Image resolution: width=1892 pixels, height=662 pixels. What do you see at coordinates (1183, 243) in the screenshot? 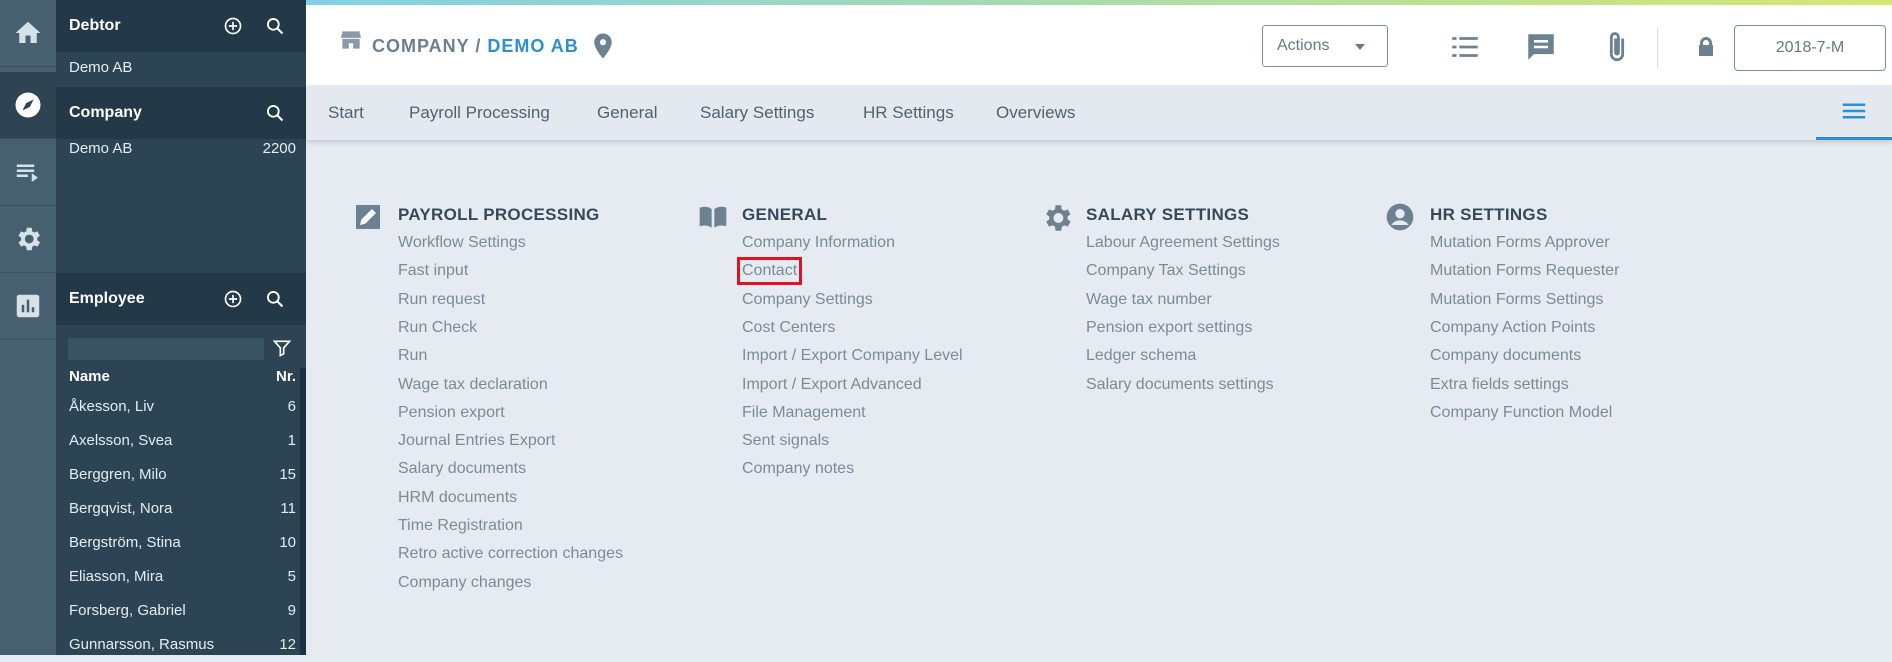
I see `menu-link: Labour Agreement Settings` at bounding box center [1183, 243].